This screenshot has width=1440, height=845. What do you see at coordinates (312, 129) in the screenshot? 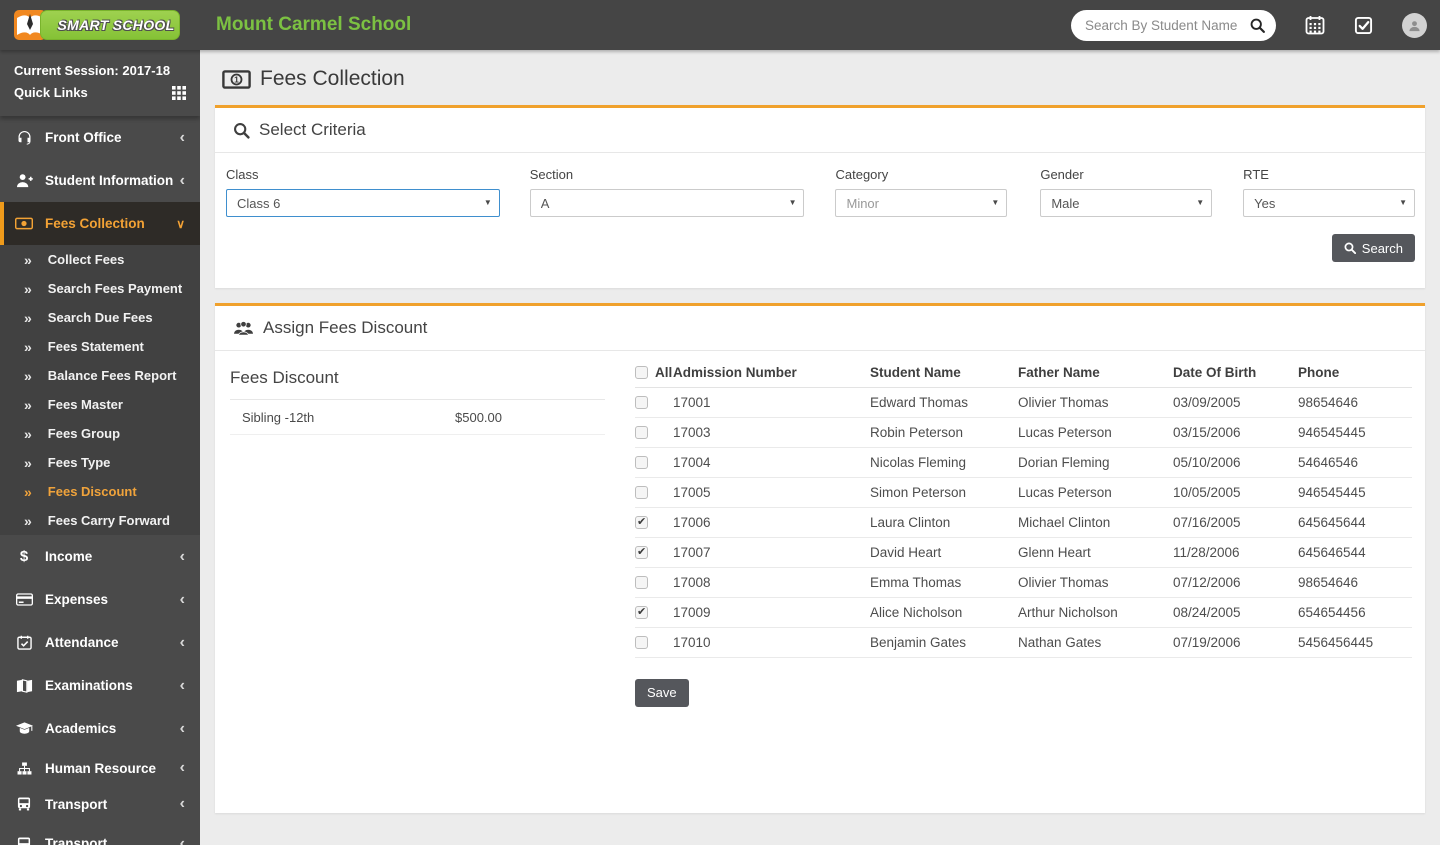
I see `criteria-card-title: Select Criteria` at bounding box center [312, 129].